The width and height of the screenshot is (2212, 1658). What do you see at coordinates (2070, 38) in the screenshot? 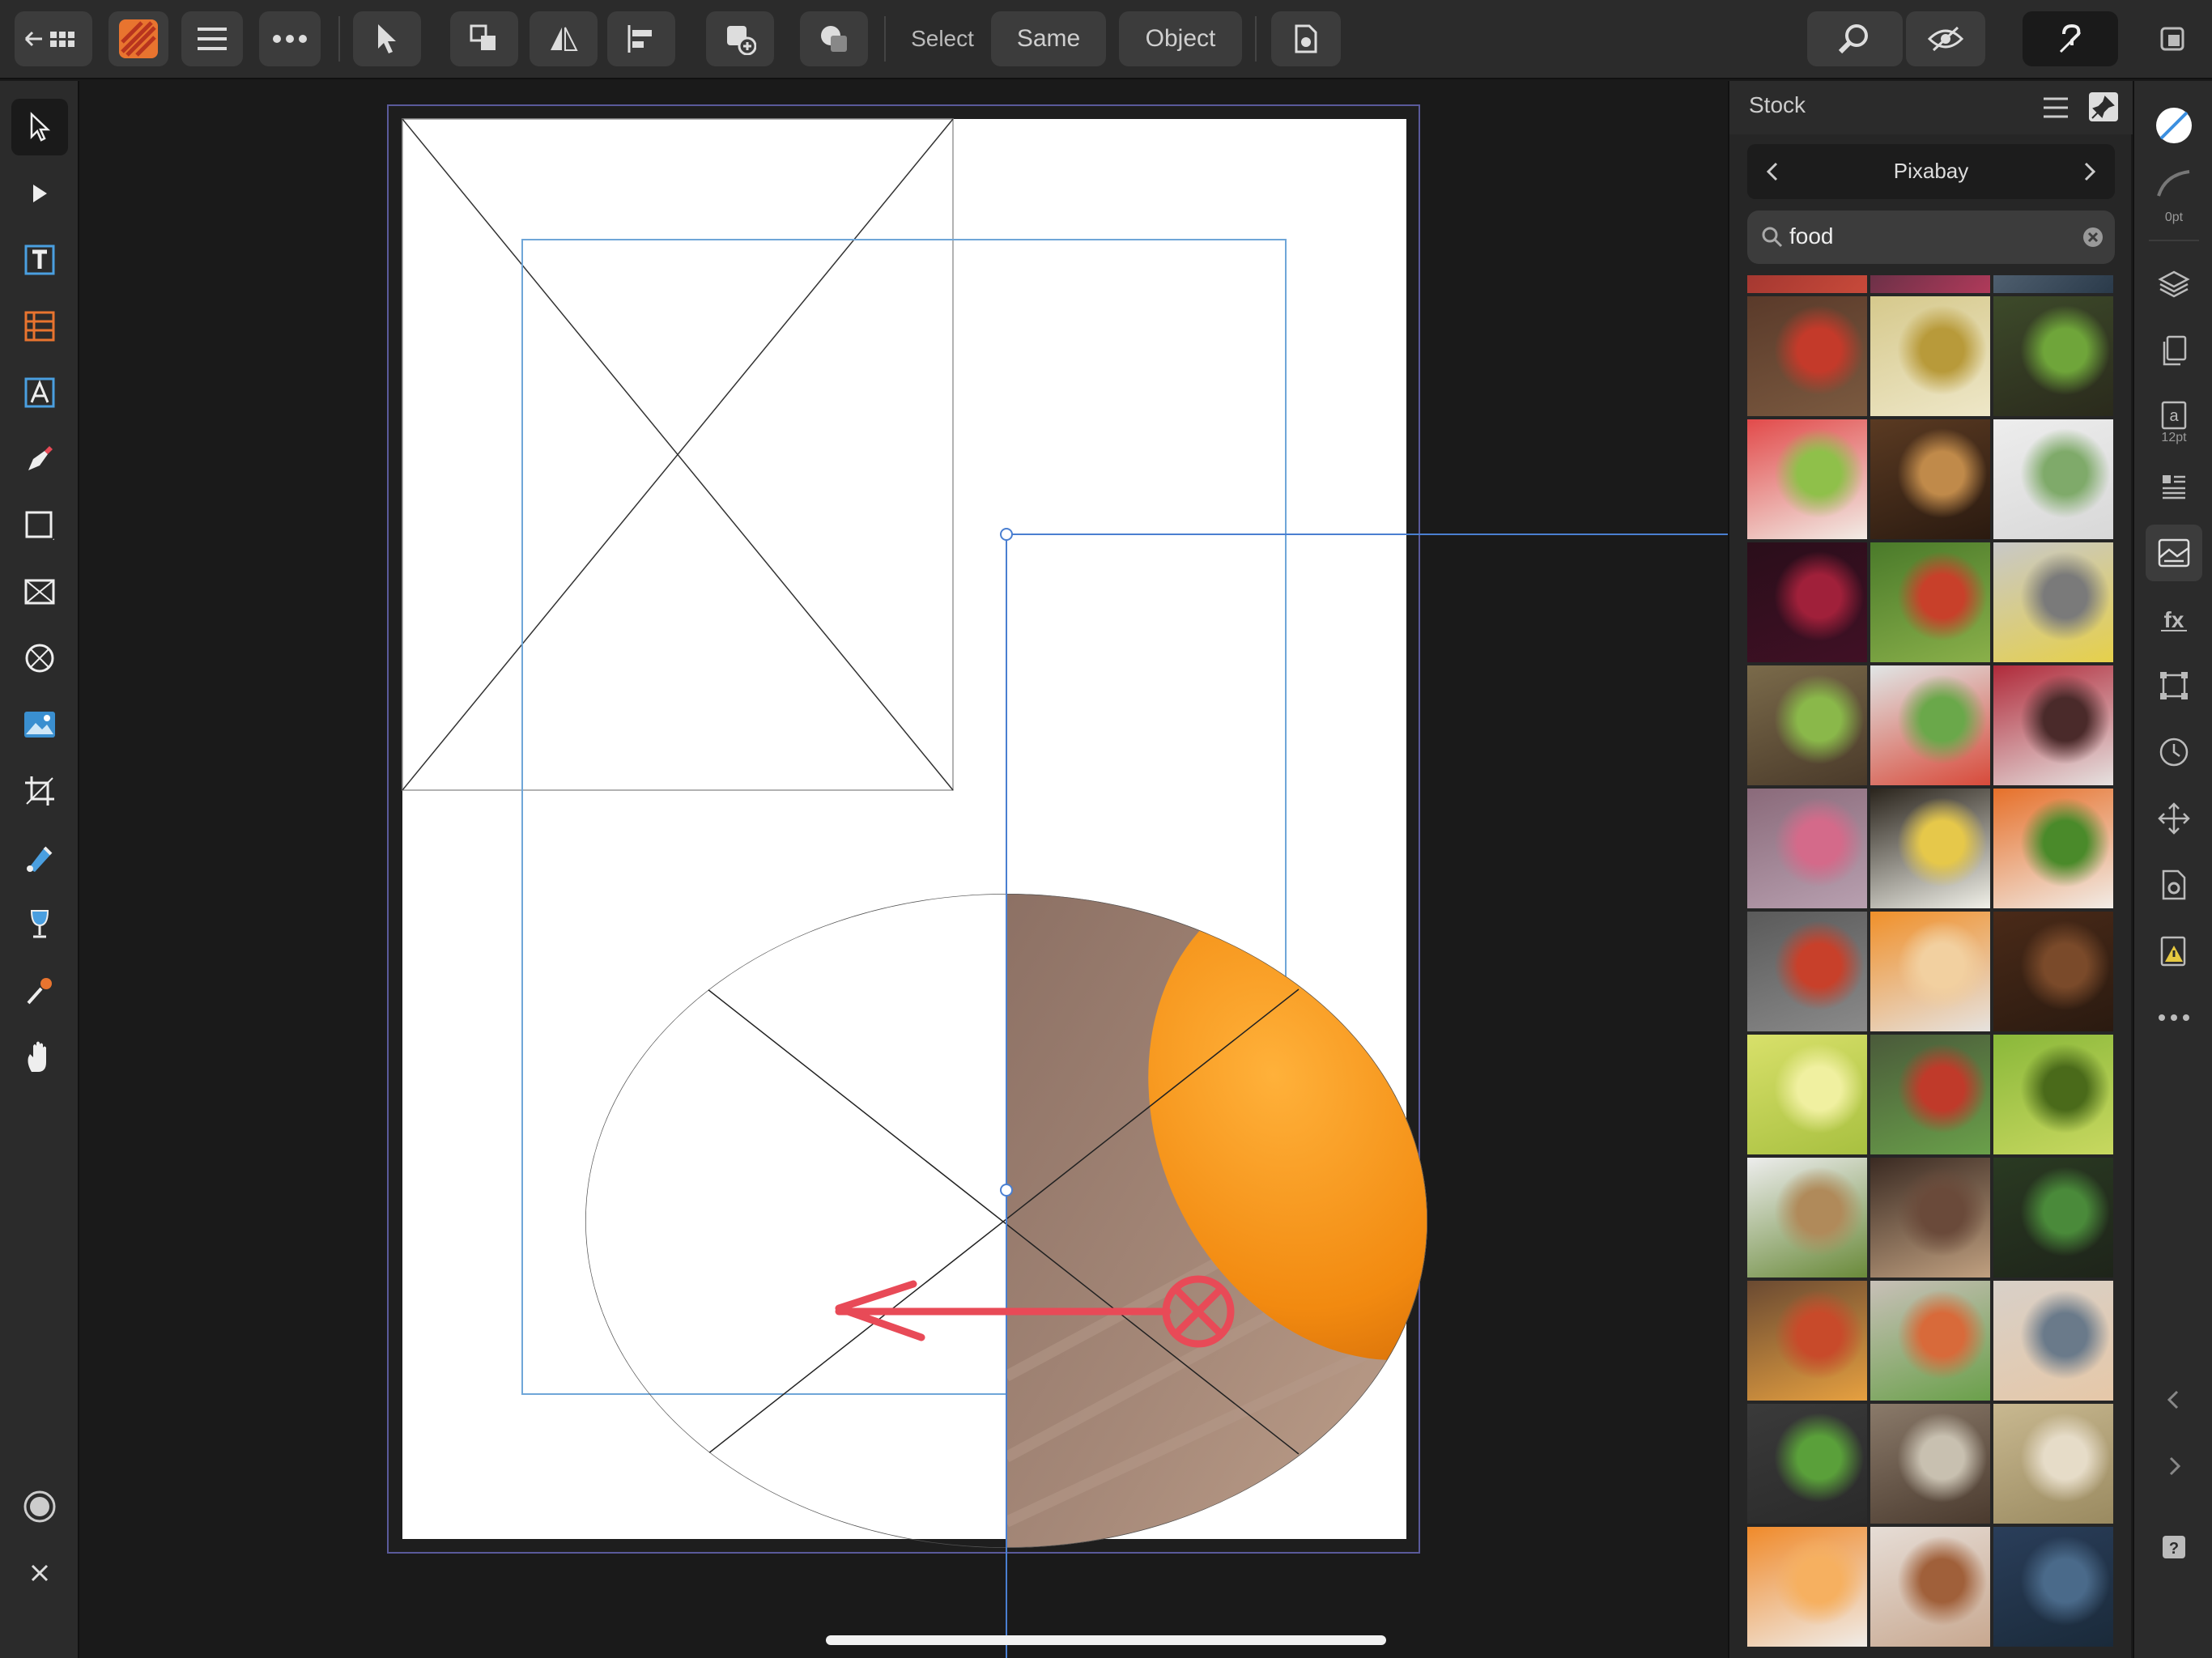
I see `assistant-button` at bounding box center [2070, 38].